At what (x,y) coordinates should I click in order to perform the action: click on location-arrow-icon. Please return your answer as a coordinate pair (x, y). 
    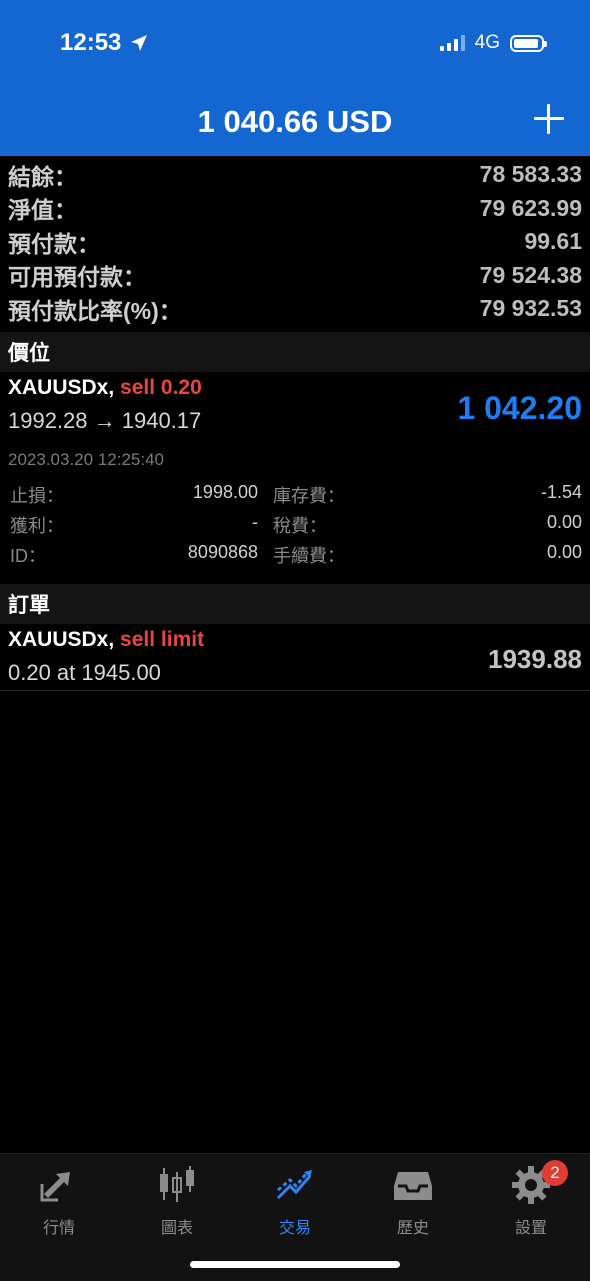
    Looking at the image, I should click on (139, 43).